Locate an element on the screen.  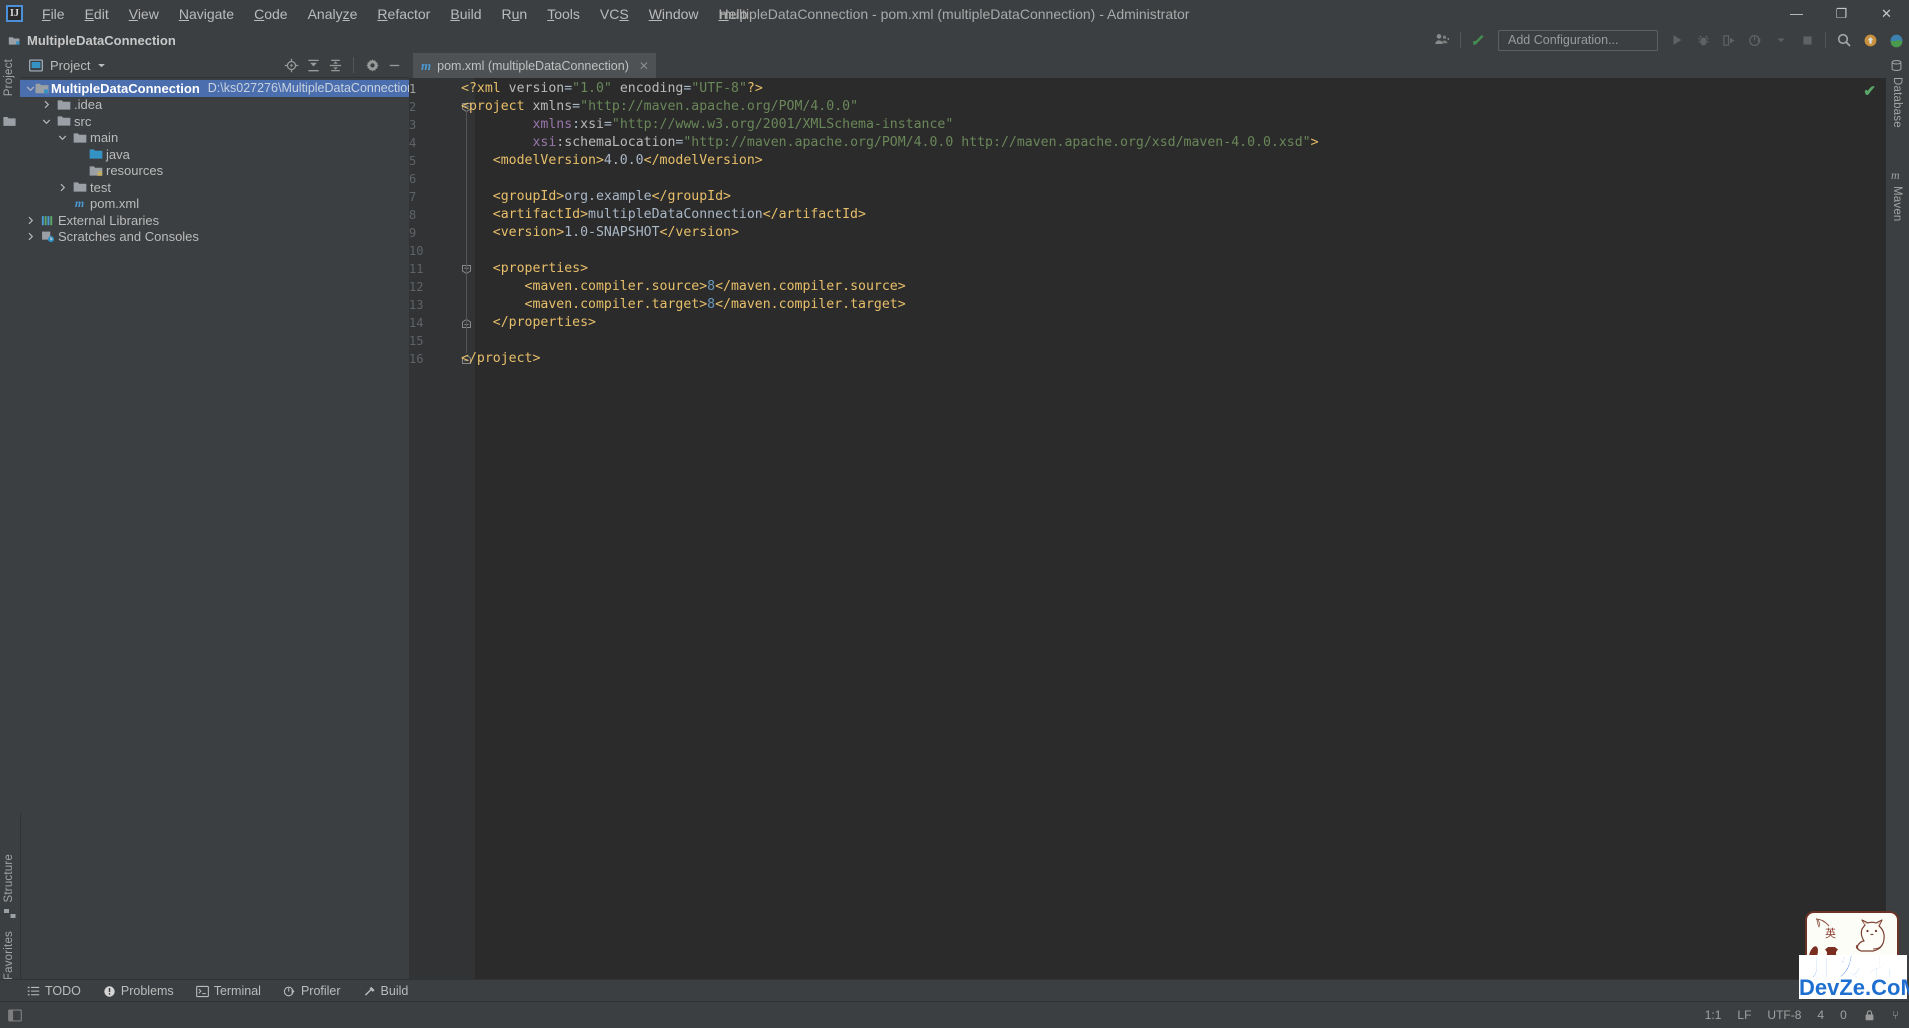
code-line: <properties> is located at coordinates (524, 269).